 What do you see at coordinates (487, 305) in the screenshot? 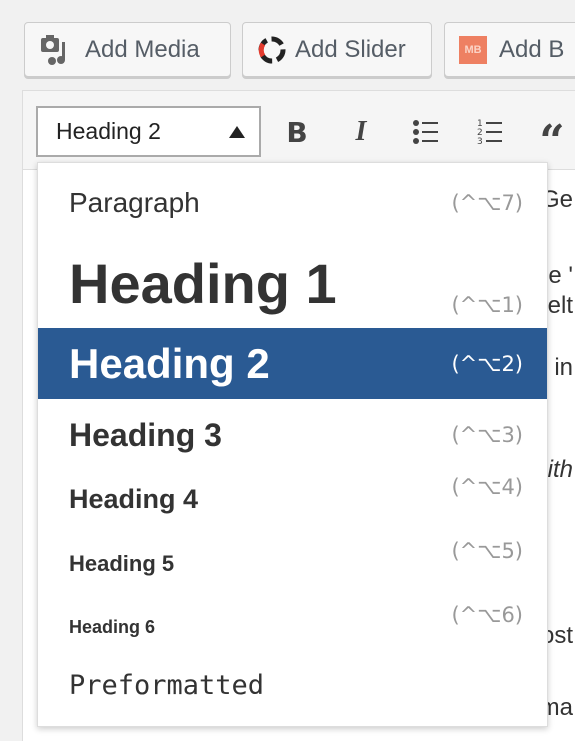
I see `shortcut-label: (^⌥1)` at bounding box center [487, 305].